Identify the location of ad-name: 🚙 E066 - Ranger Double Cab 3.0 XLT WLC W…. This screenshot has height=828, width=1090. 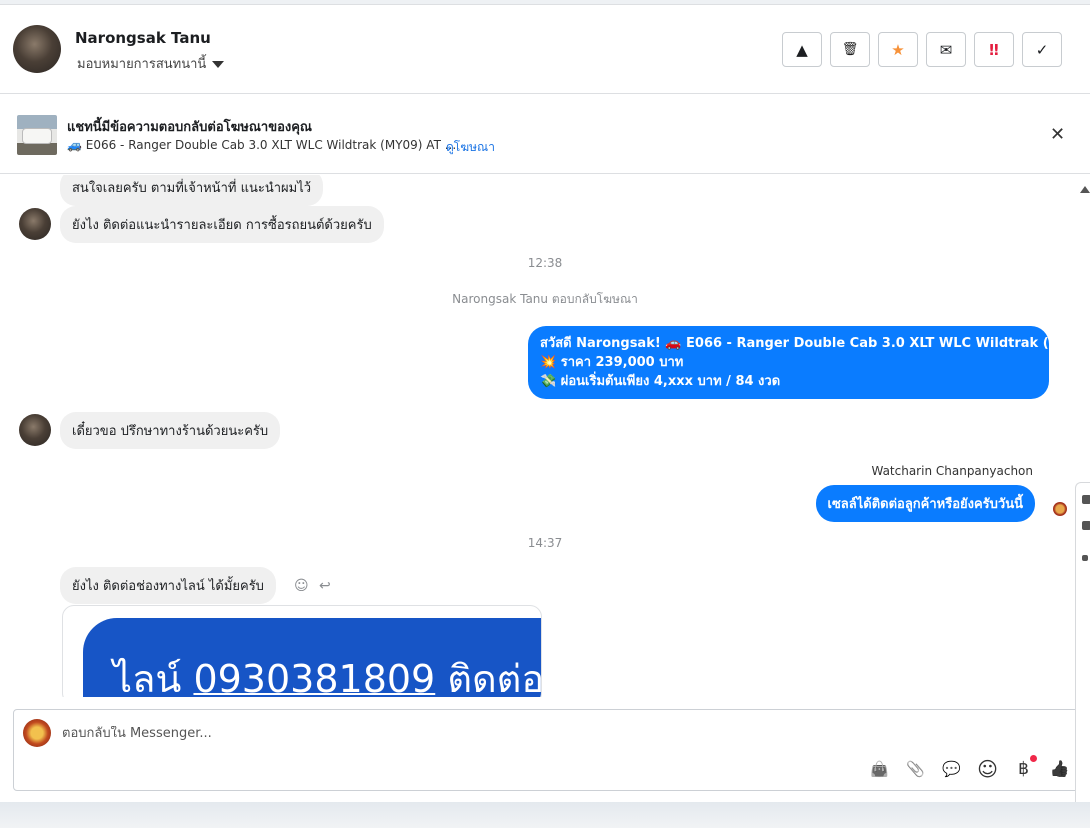
(262, 145).